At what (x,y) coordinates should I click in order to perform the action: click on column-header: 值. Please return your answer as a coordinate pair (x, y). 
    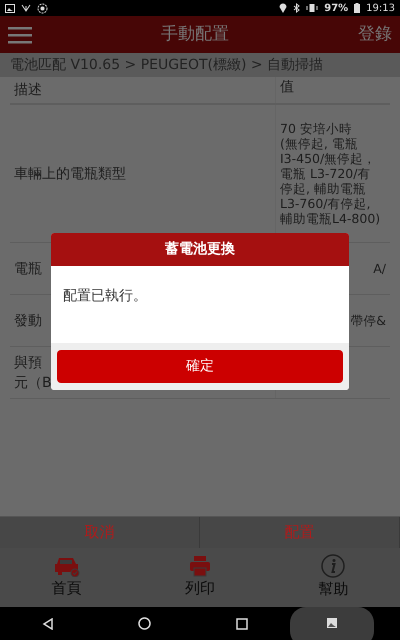
    Looking at the image, I should click on (287, 87).